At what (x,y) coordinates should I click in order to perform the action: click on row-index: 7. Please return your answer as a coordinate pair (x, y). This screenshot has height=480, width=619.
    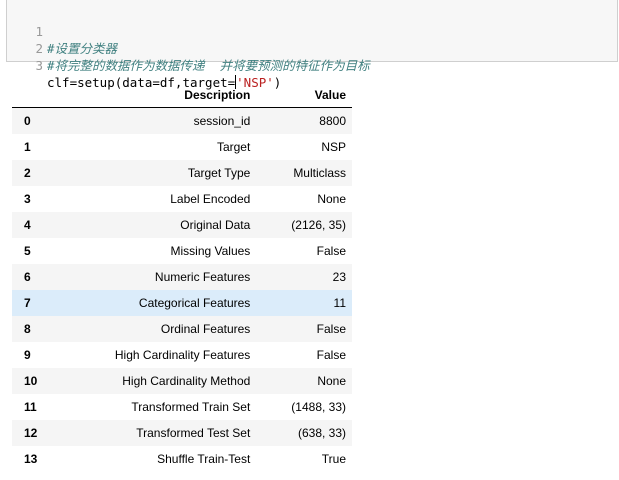
    Looking at the image, I should click on (31, 303).